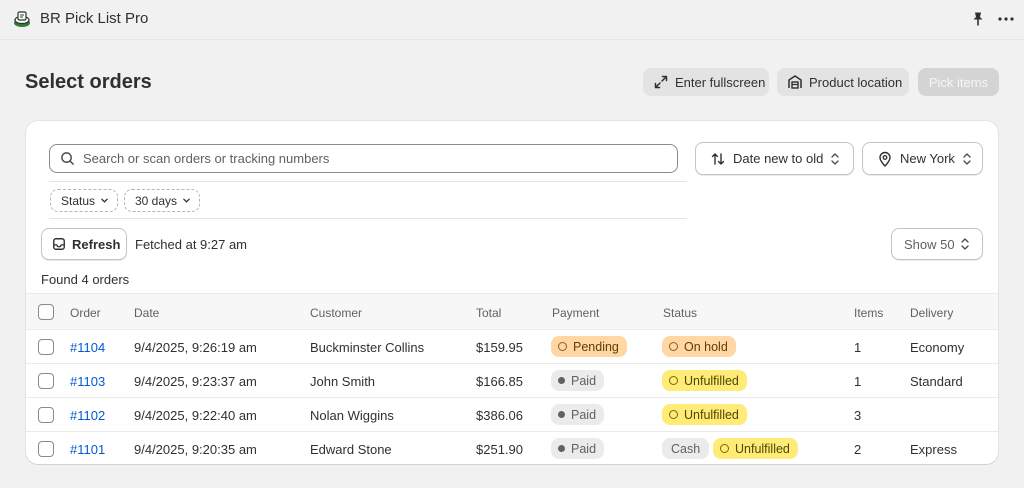 The height and width of the screenshot is (488, 1024). What do you see at coordinates (162, 200) in the screenshot?
I see `date-range-filter-chip: 30 days` at bounding box center [162, 200].